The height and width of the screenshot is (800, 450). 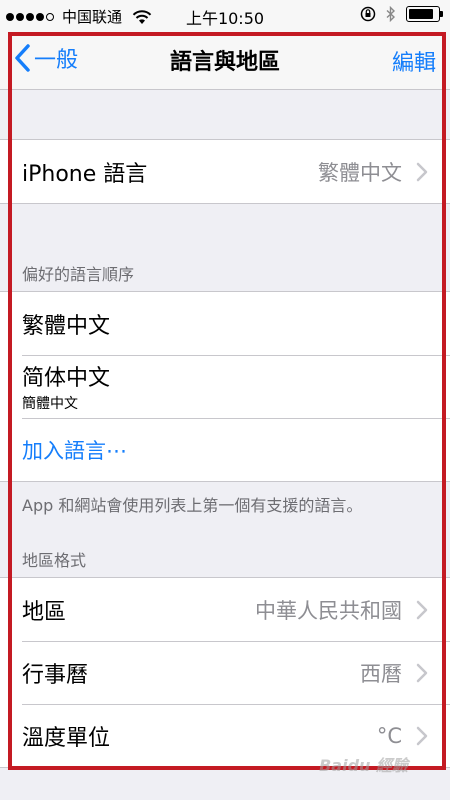 I want to click on navigation-bar: 一般 語言與地區 編輯, so click(x=225, y=60).